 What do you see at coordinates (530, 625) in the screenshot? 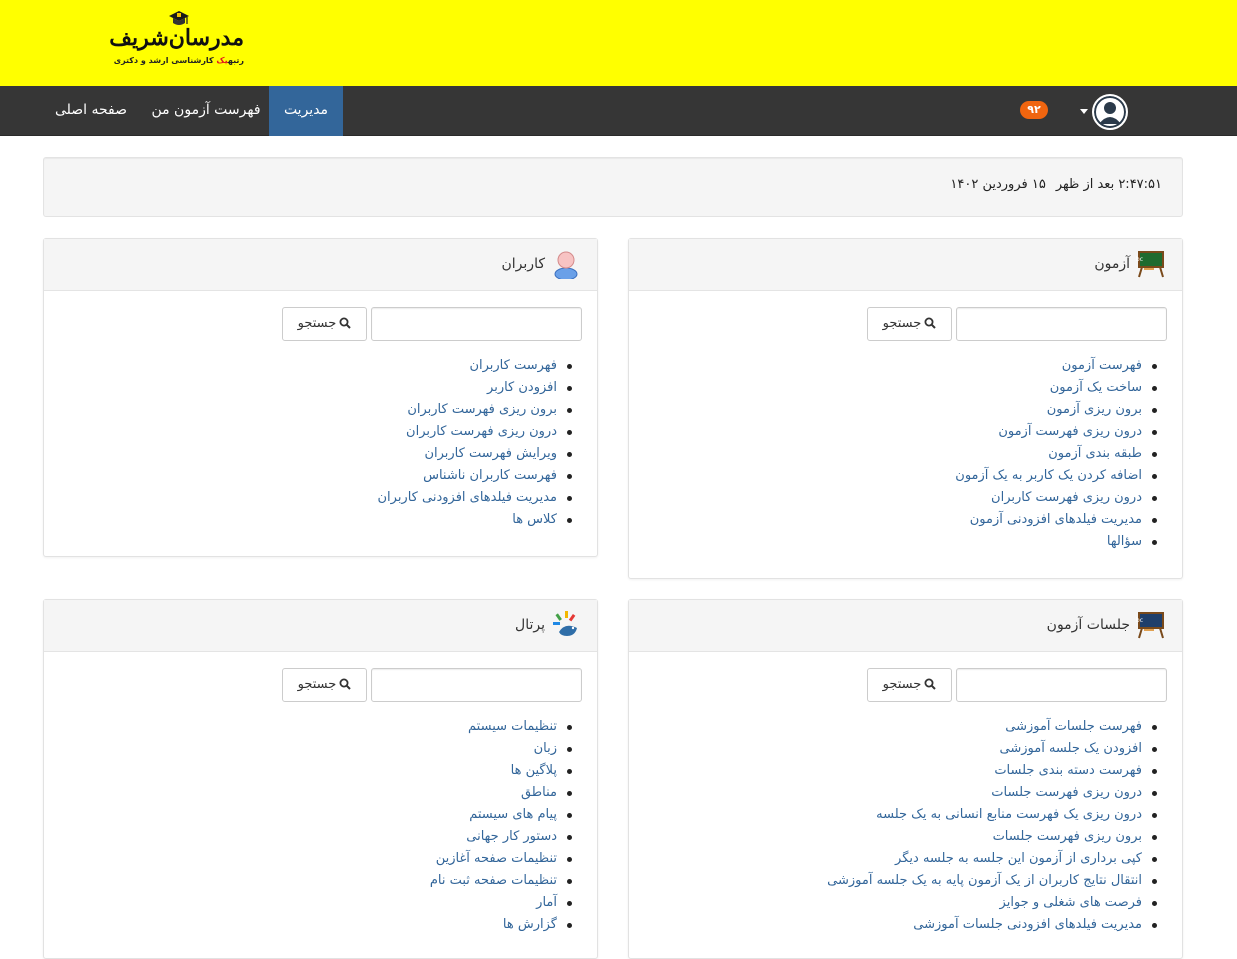
I see `panel-title: پرتال` at bounding box center [530, 625].